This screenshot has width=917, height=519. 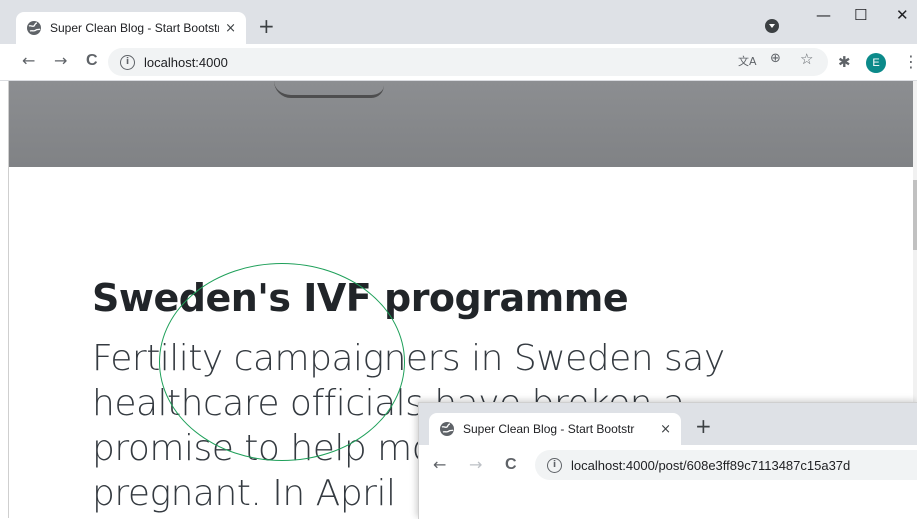 What do you see at coordinates (439, 465) in the screenshot?
I see `second-back-button: ←` at bounding box center [439, 465].